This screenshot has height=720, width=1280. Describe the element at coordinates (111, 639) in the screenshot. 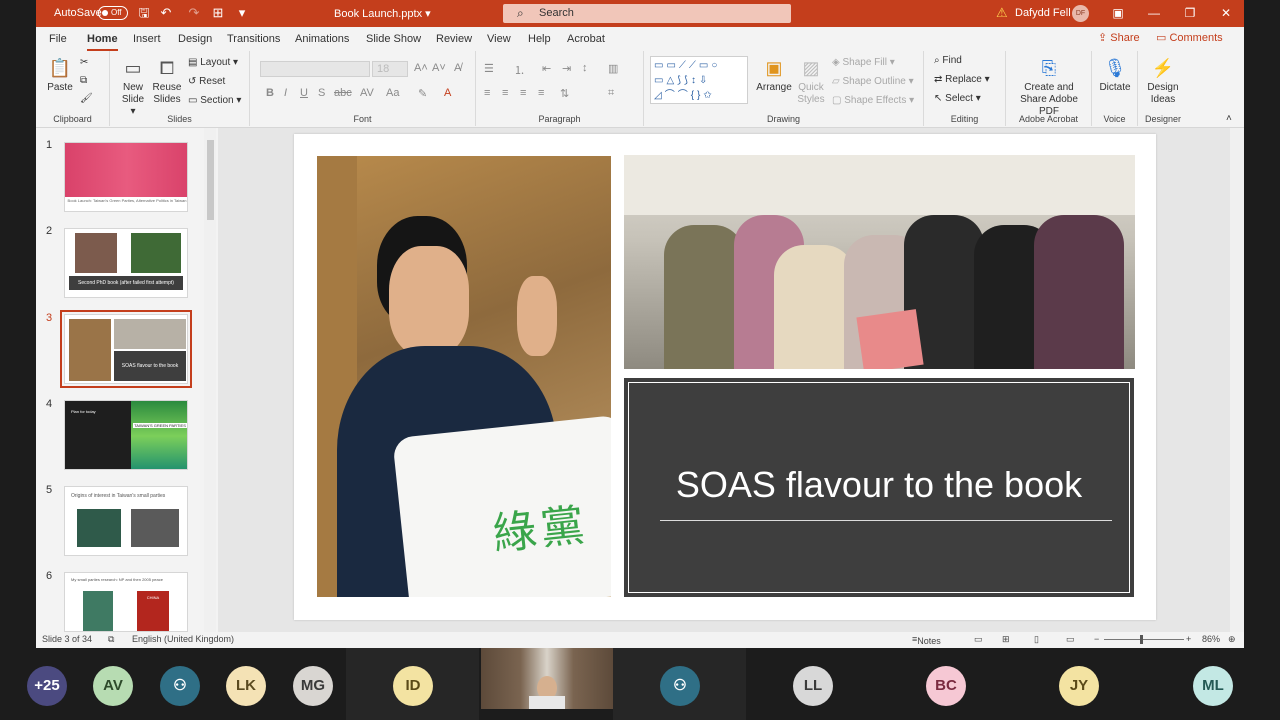

I see `spelling-icon: ⧉` at that location.